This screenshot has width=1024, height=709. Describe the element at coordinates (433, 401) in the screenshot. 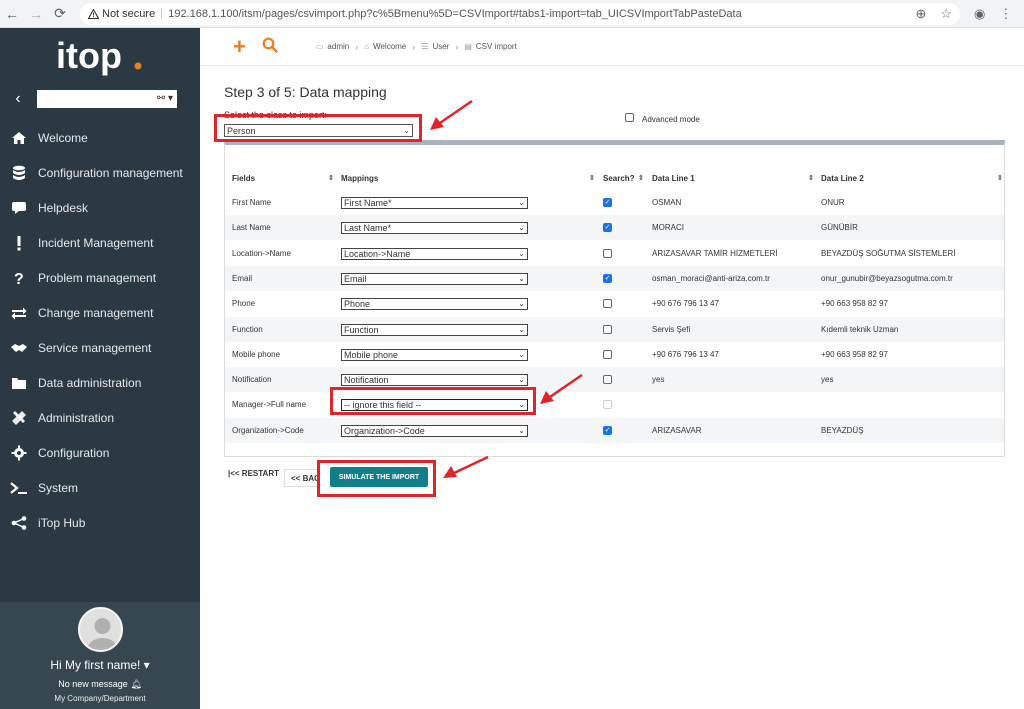

I see `annotation-box` at that location.